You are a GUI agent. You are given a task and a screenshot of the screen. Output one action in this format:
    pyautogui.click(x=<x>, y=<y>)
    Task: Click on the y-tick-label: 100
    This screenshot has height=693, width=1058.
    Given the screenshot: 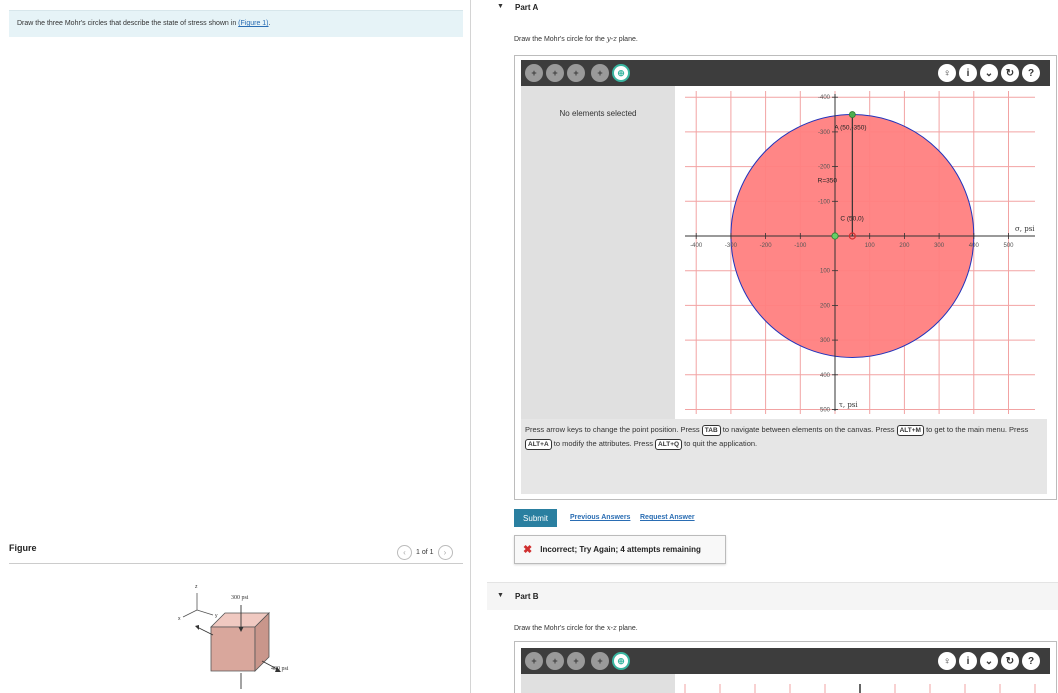 What is the action you would take?
    pyautogui.click(x=825, y=272)
    